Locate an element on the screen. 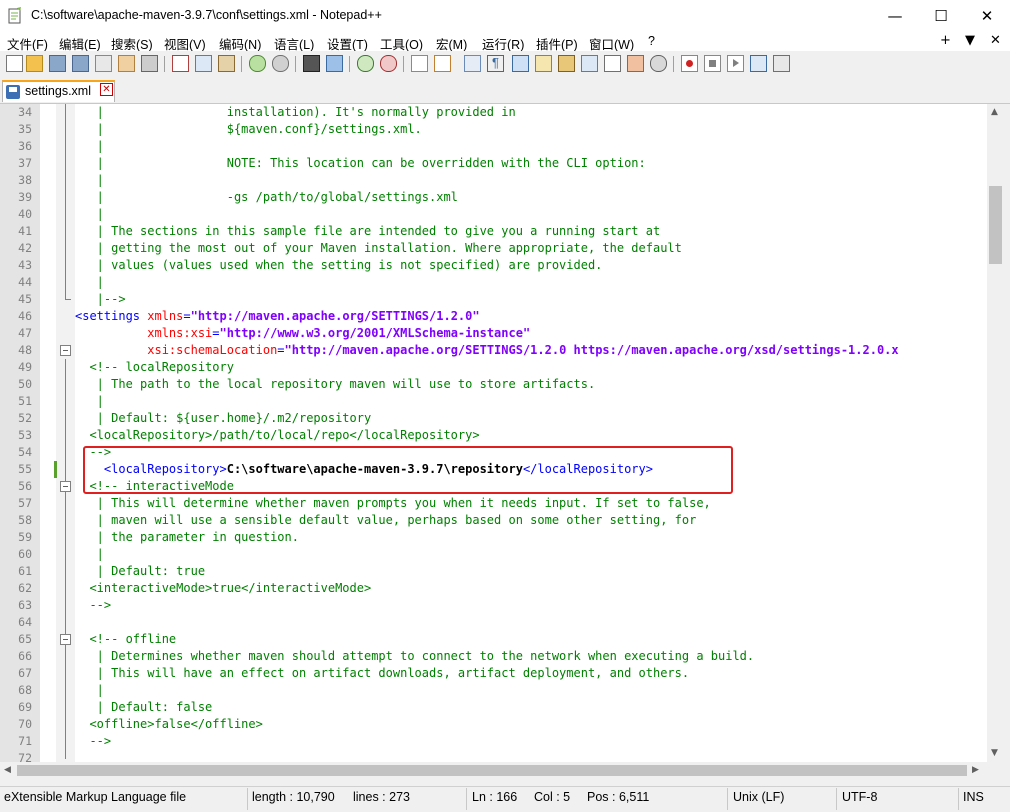 The height and width of the screenshot is (812, 1010). code-line: 65 <!-- offline is located at coordinates (493, 639).